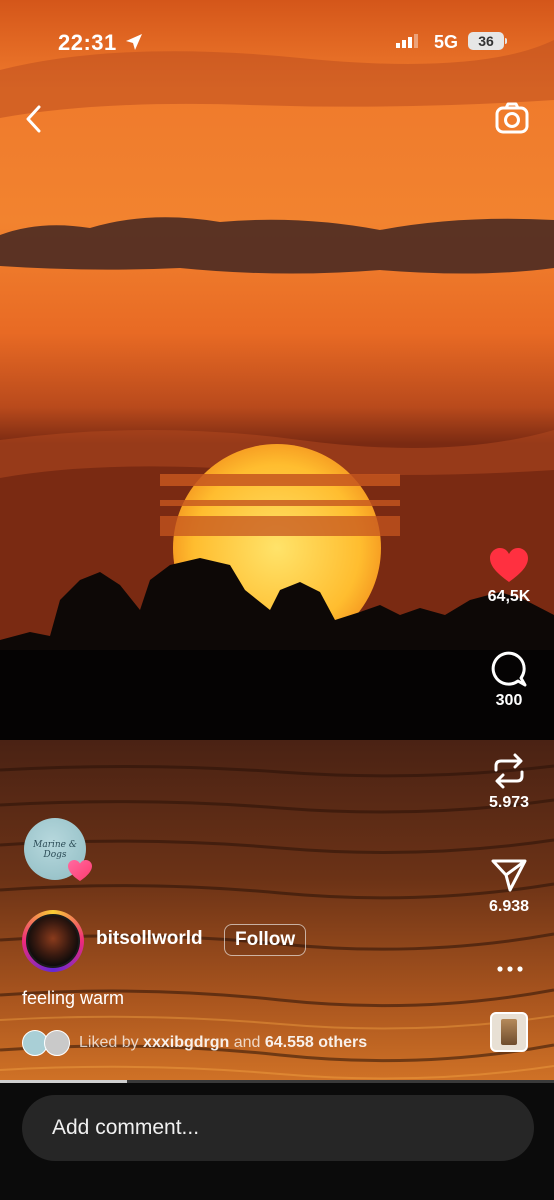 Image resolution: width=554 pixels, height=1200 pixels. What do you see at coordinates (186, 1042) in the screenshot?
I see `liked-by-user: xxxibgdrgn` at bounding box center [186, 1042].